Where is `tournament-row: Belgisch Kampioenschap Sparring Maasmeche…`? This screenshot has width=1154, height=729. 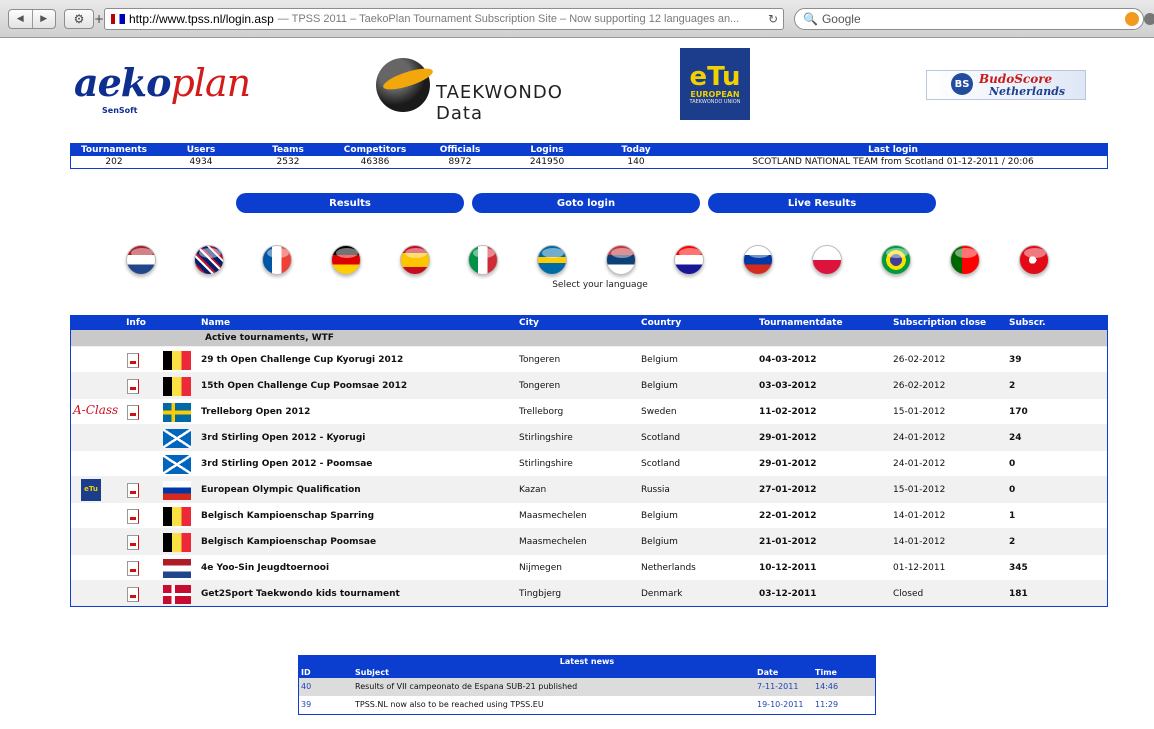
tournament-row: Belgisch Kampioenschap Sparring Maasmeche… is located at coordinates (589, 515).